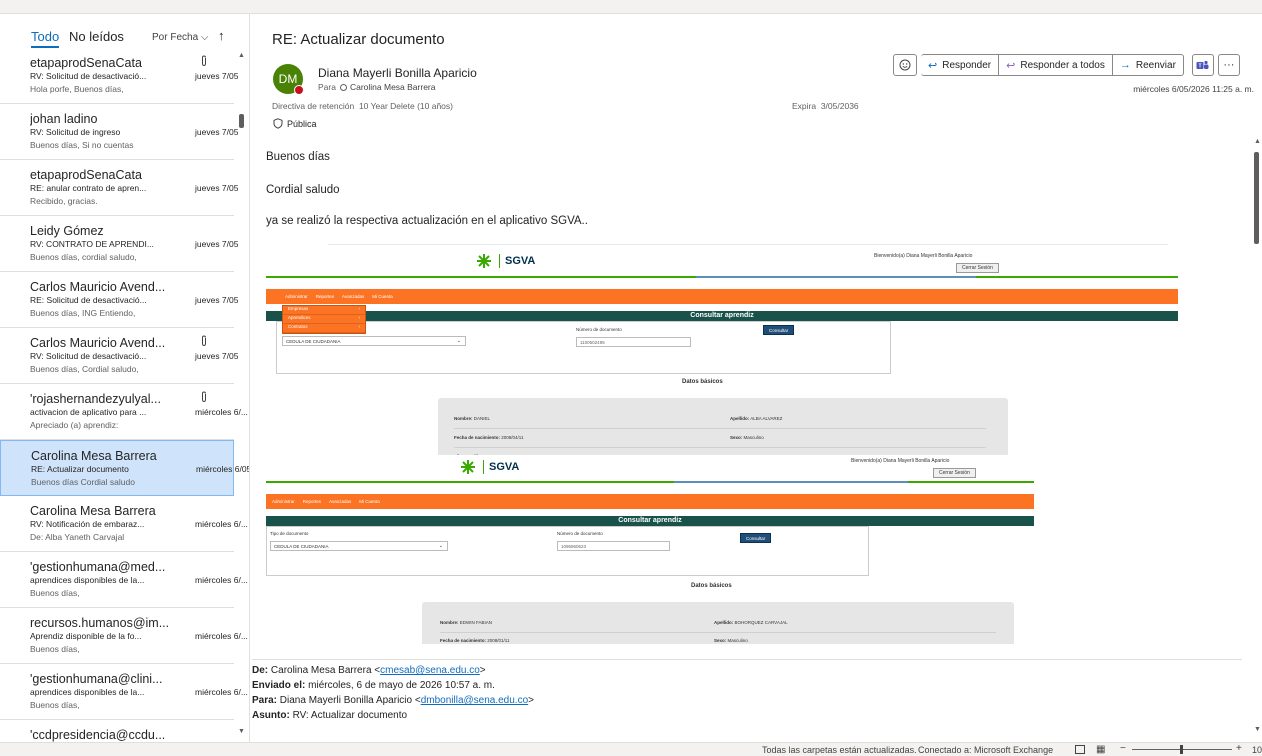 The height and width of the screenshot is (756, 1262). I want to click on zoom-out-button: −, so click(1123, 748).